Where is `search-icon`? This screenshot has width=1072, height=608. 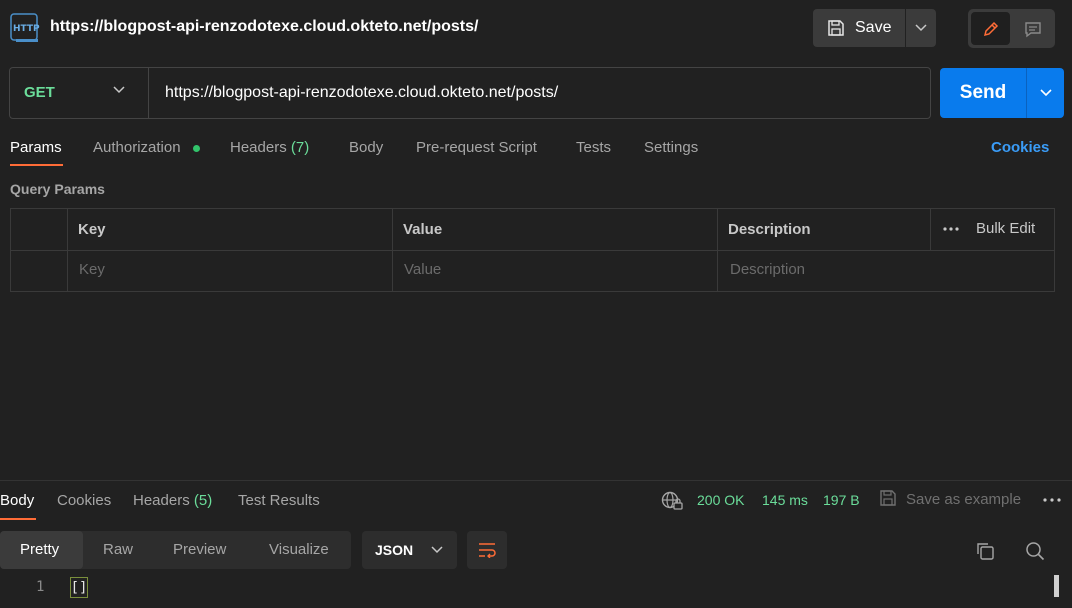
search-icon is located at coordinates (1035, 551).